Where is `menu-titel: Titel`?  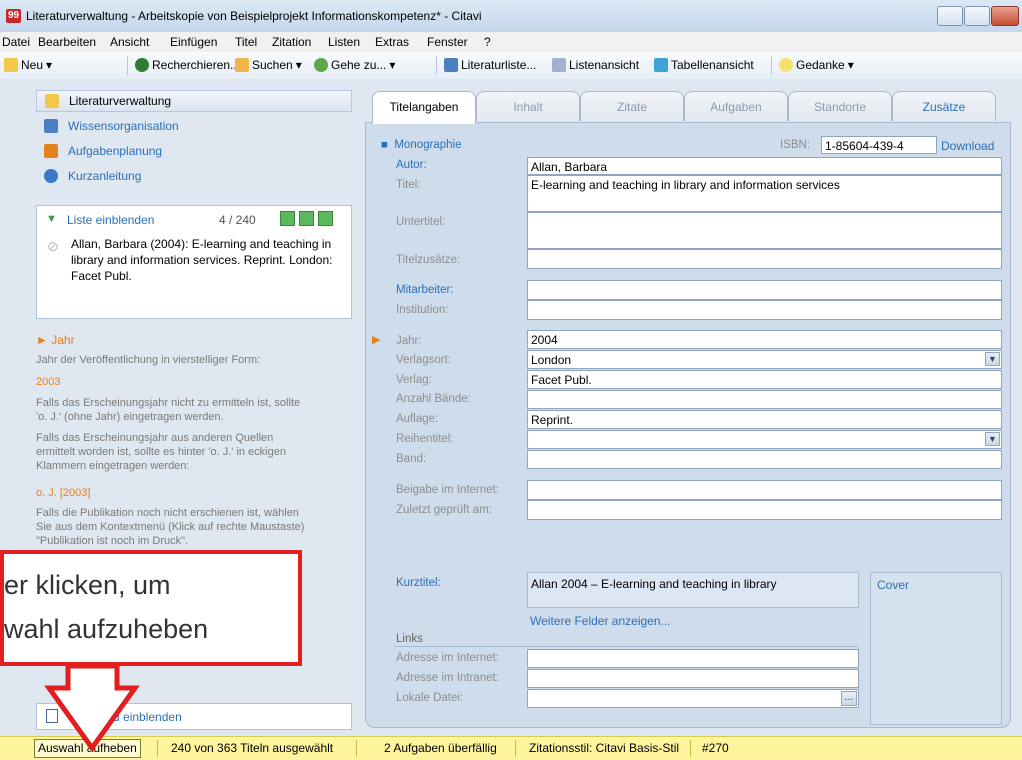 menu-titel: Titel is located at coordinates (246, 42).